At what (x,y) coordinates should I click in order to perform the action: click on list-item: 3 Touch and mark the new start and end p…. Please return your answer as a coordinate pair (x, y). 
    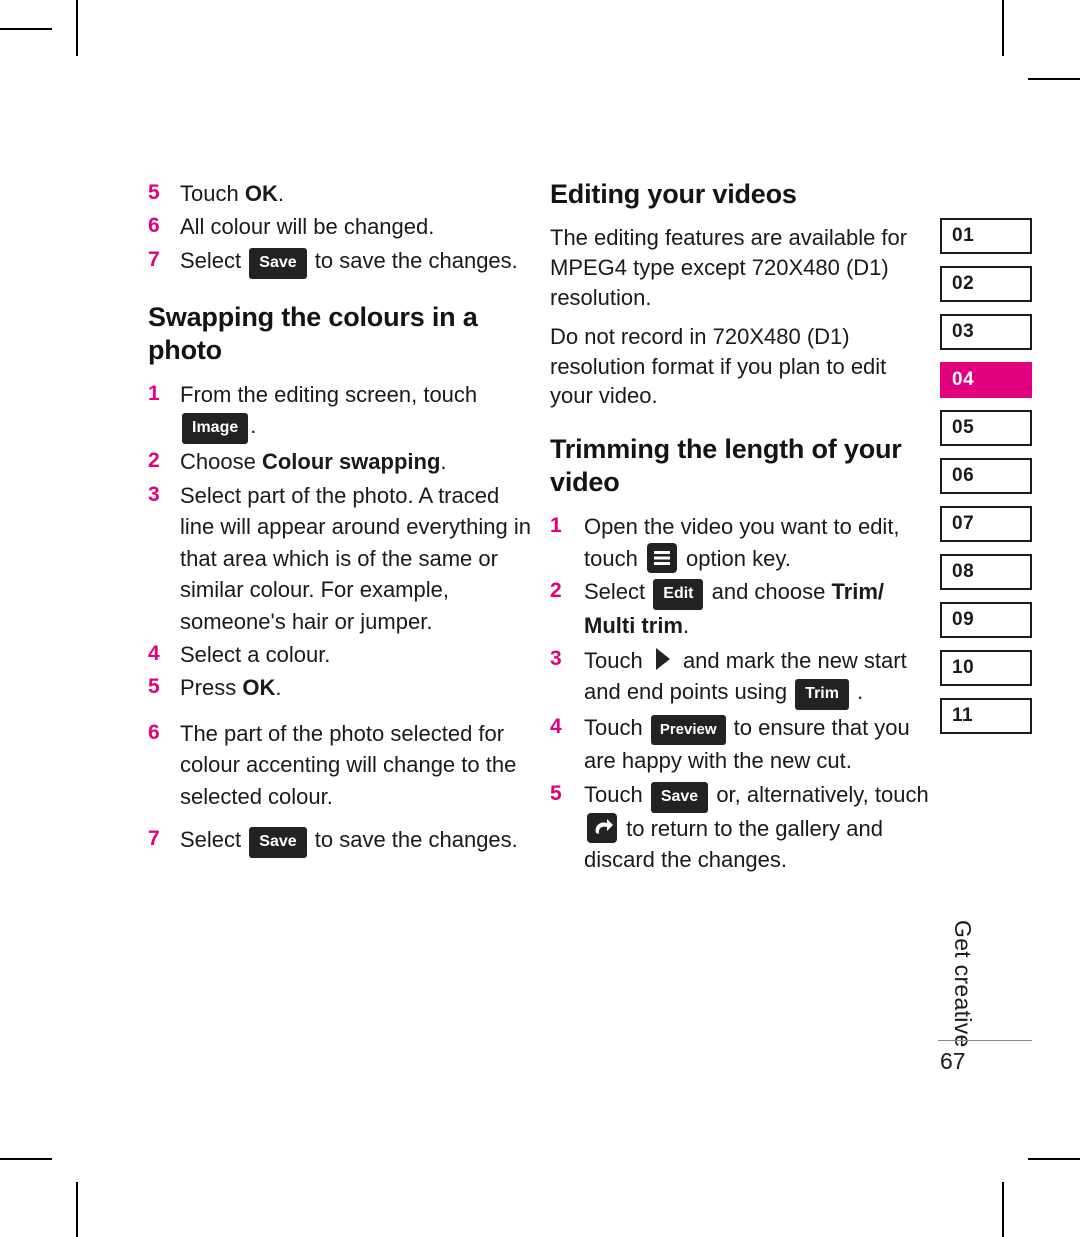
    Looking at the image, I should click on (742, 677).